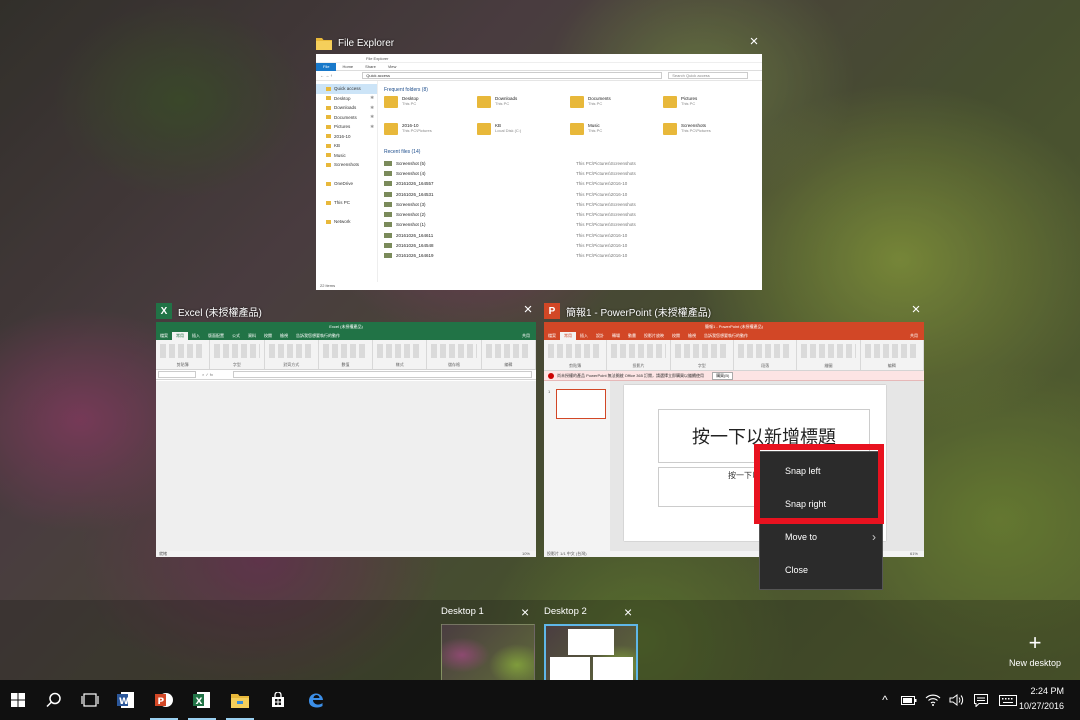  I want to click on folder-tile: Documents This PC, so click(616, 107).